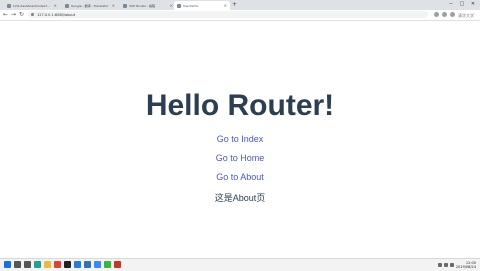 This screenshot has height=271, width=480. Describe the element at coordinates (32, 14) in the screenshot. I see `site-info-icon` at that location.